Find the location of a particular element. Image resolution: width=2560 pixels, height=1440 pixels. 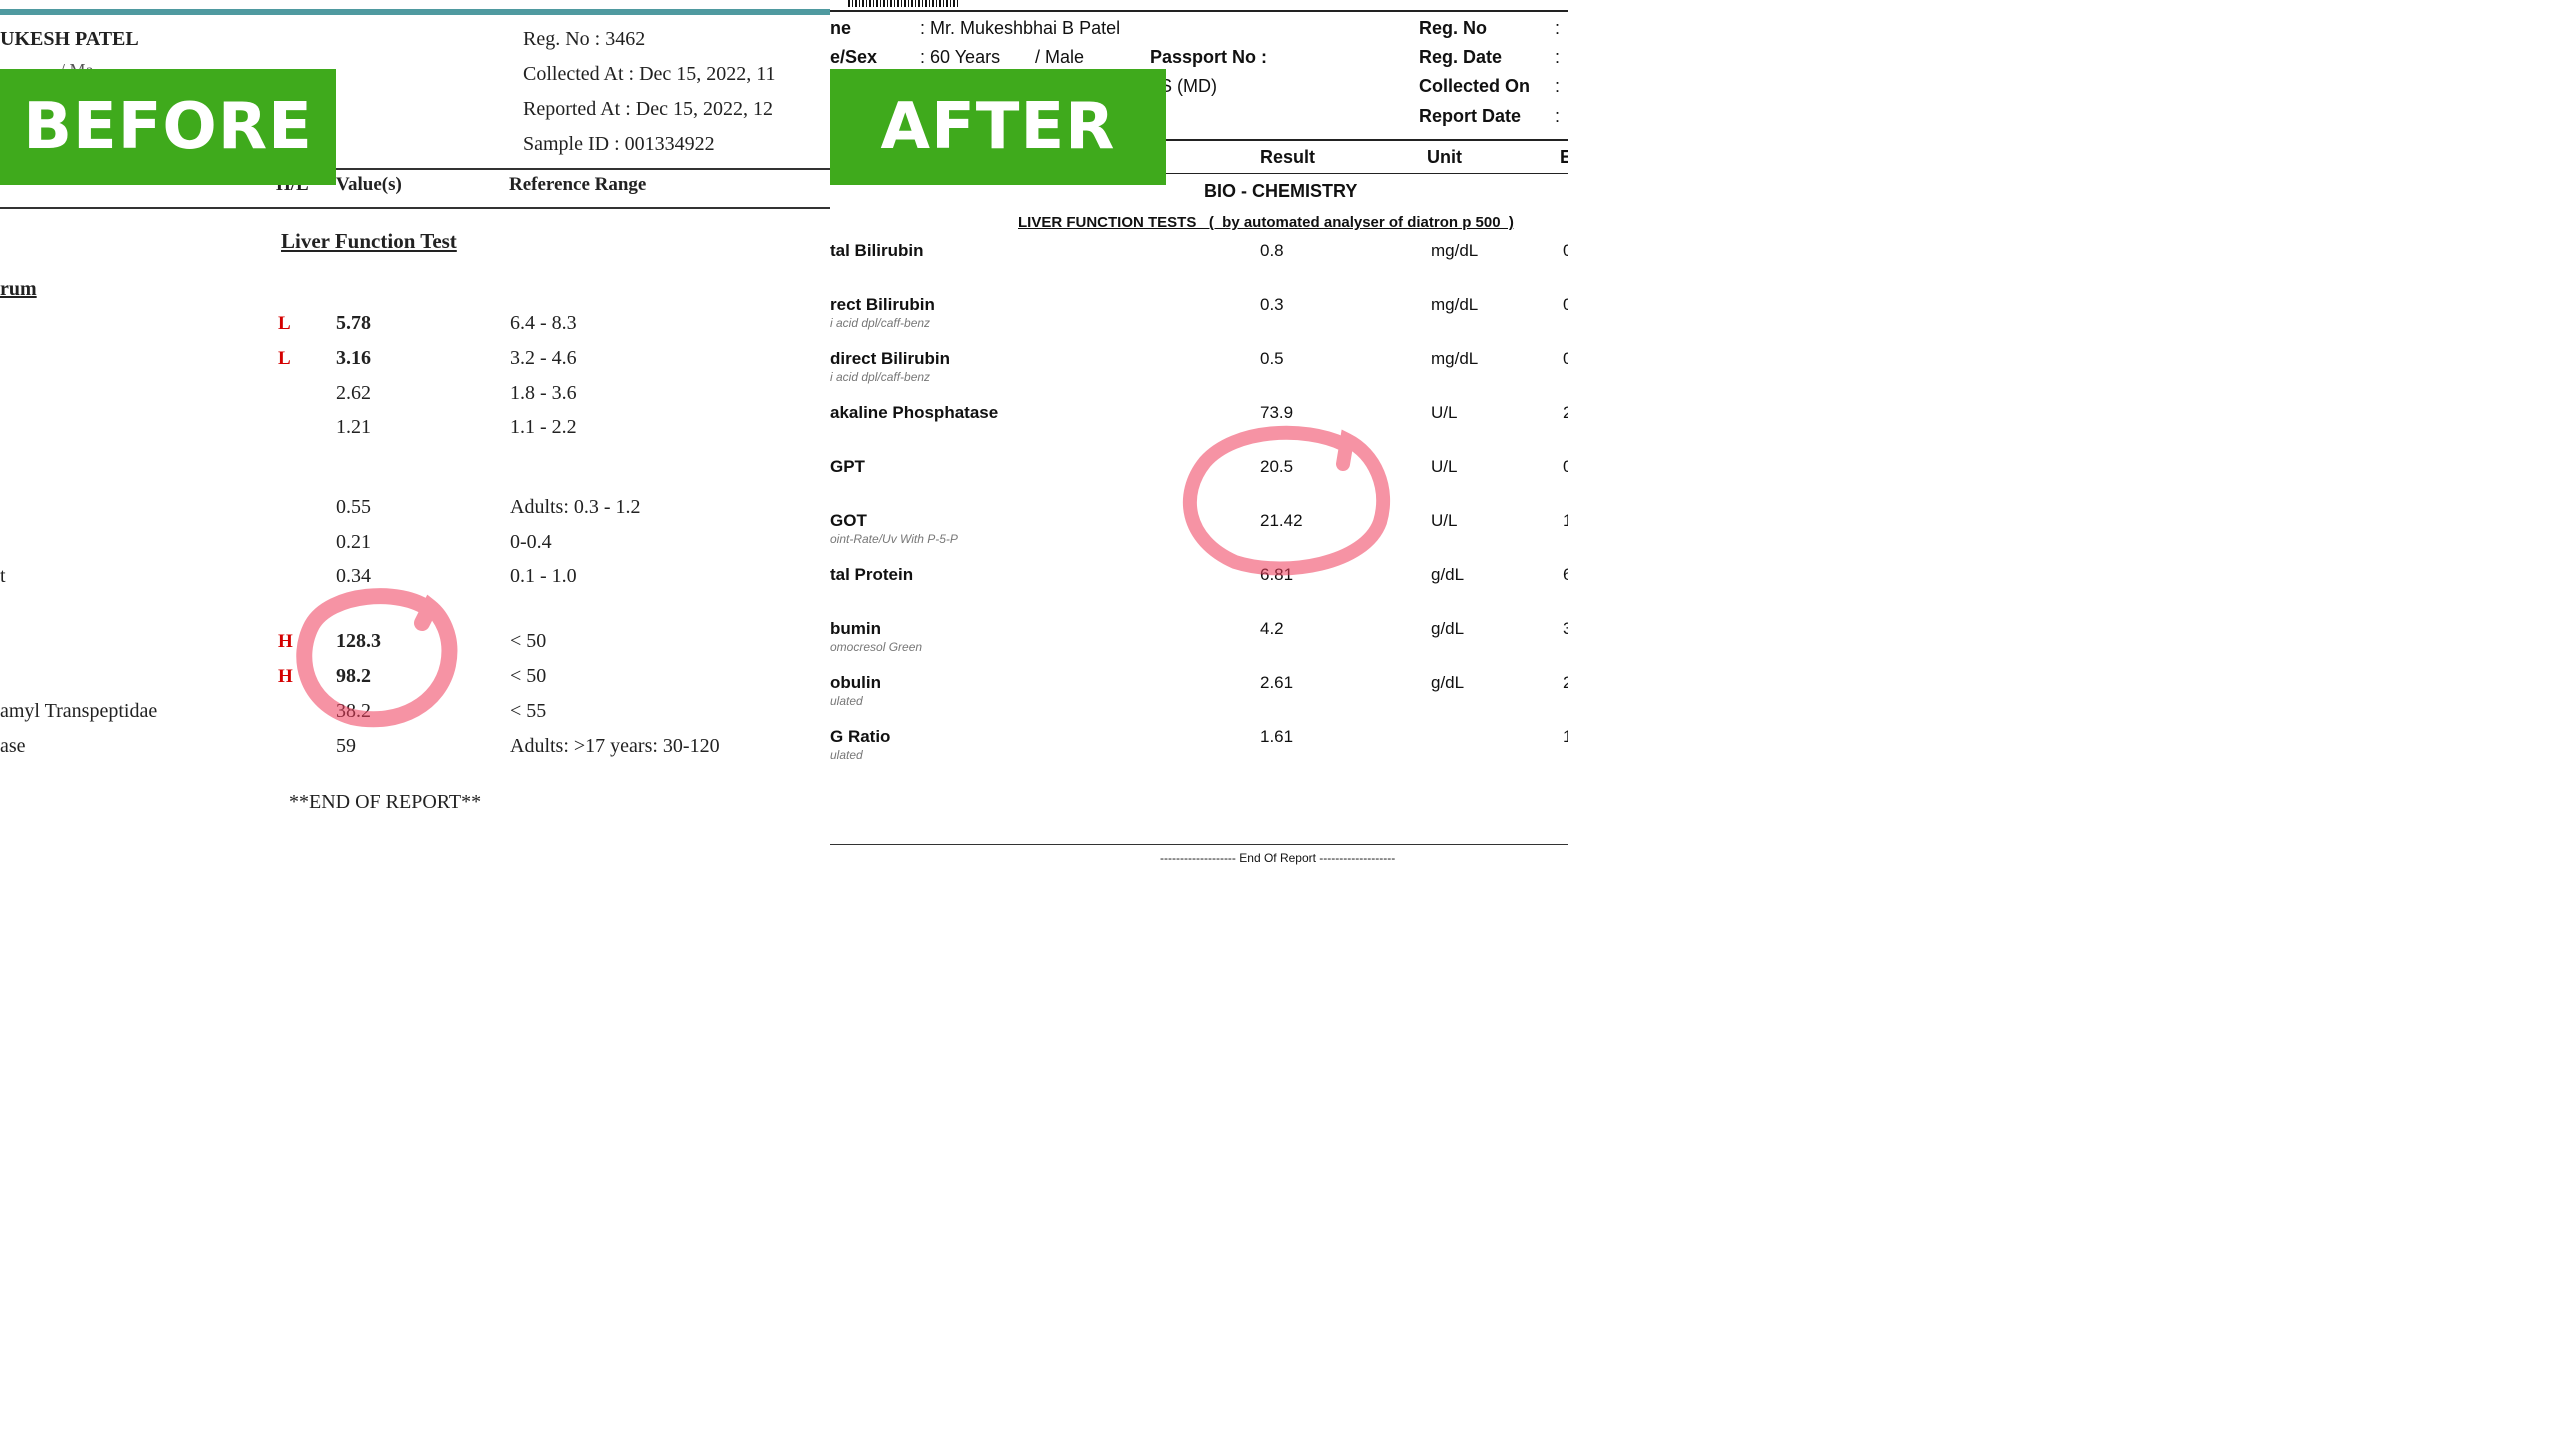

range-fragment: 3 is located at coordinates (1565, 628).